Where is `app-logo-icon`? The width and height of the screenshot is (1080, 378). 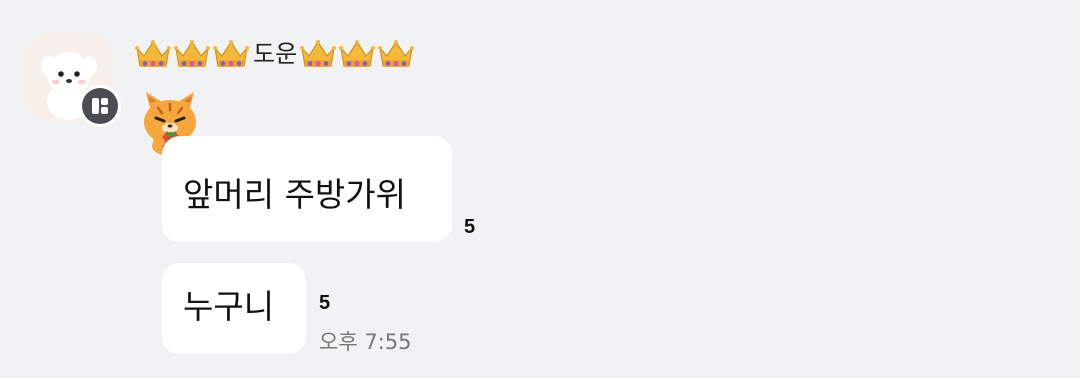
app-logo-icon is located at coordinates (100, 106).